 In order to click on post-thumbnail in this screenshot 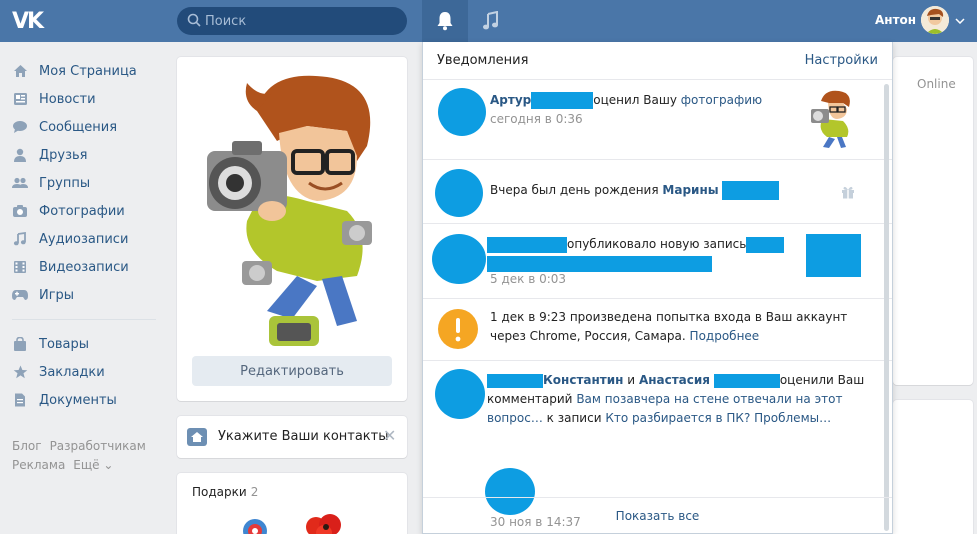, I will do `click(833, 255)`.